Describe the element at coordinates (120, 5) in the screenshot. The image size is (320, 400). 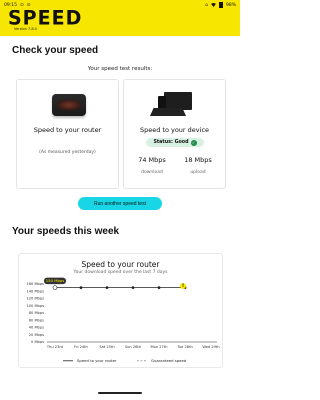
I see `status-bar: 09:15 ⊙ ⊙ ⌂ 98%` at that location.